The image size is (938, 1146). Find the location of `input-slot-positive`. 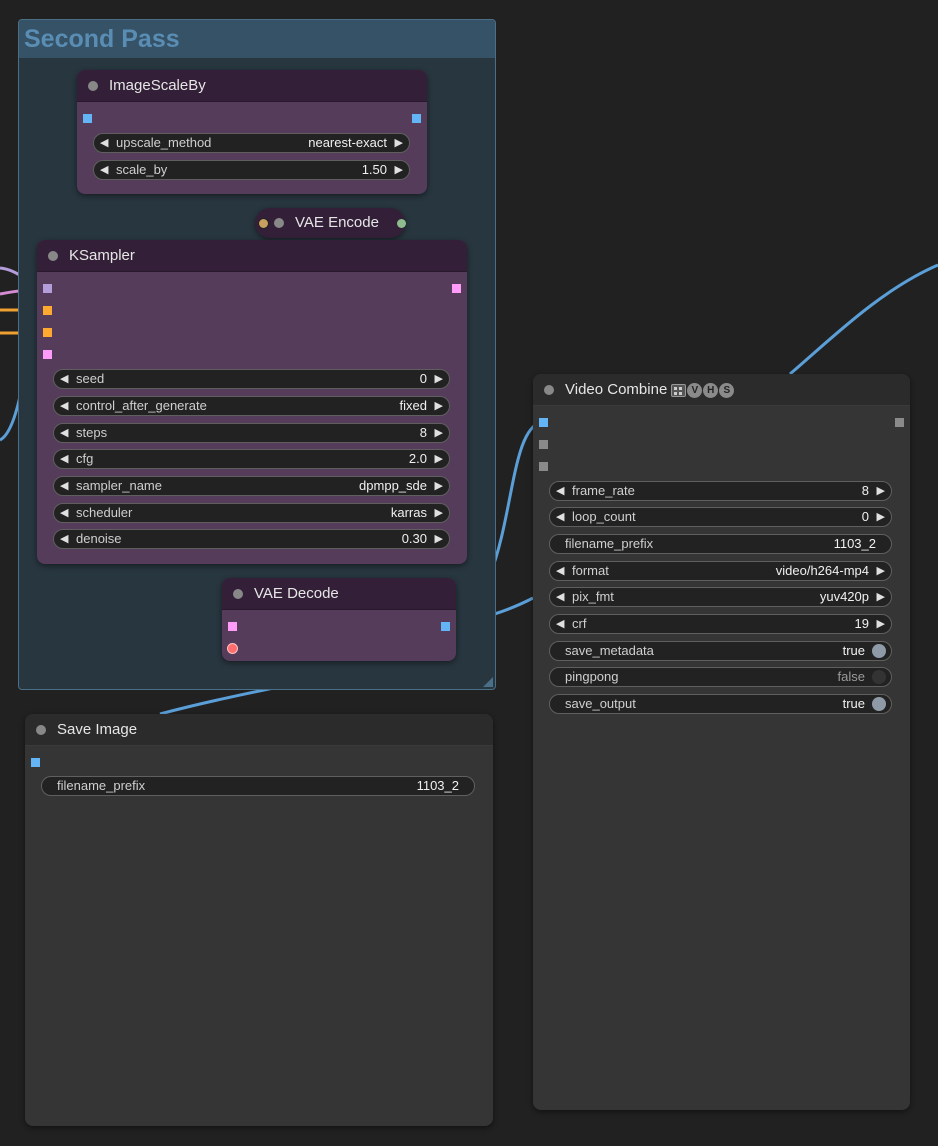

input-slot-positive is located at coordinates (47, 310).